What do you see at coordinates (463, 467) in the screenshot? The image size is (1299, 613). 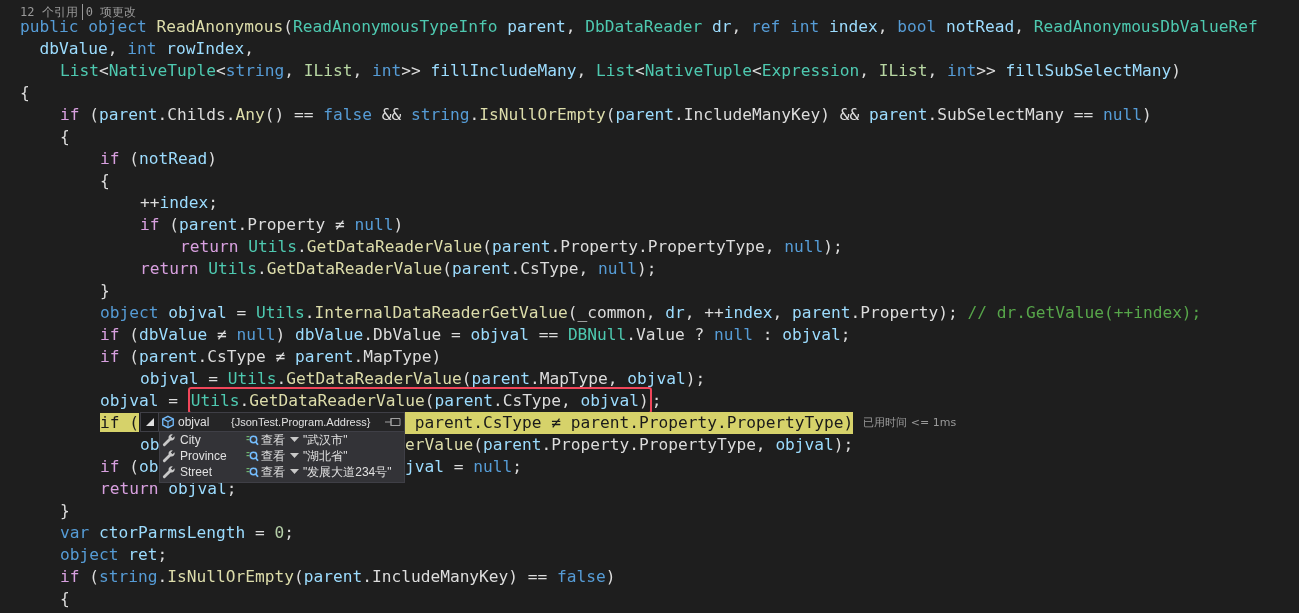 I see `code-line: jval = null;` at bounding box center [463, 467].